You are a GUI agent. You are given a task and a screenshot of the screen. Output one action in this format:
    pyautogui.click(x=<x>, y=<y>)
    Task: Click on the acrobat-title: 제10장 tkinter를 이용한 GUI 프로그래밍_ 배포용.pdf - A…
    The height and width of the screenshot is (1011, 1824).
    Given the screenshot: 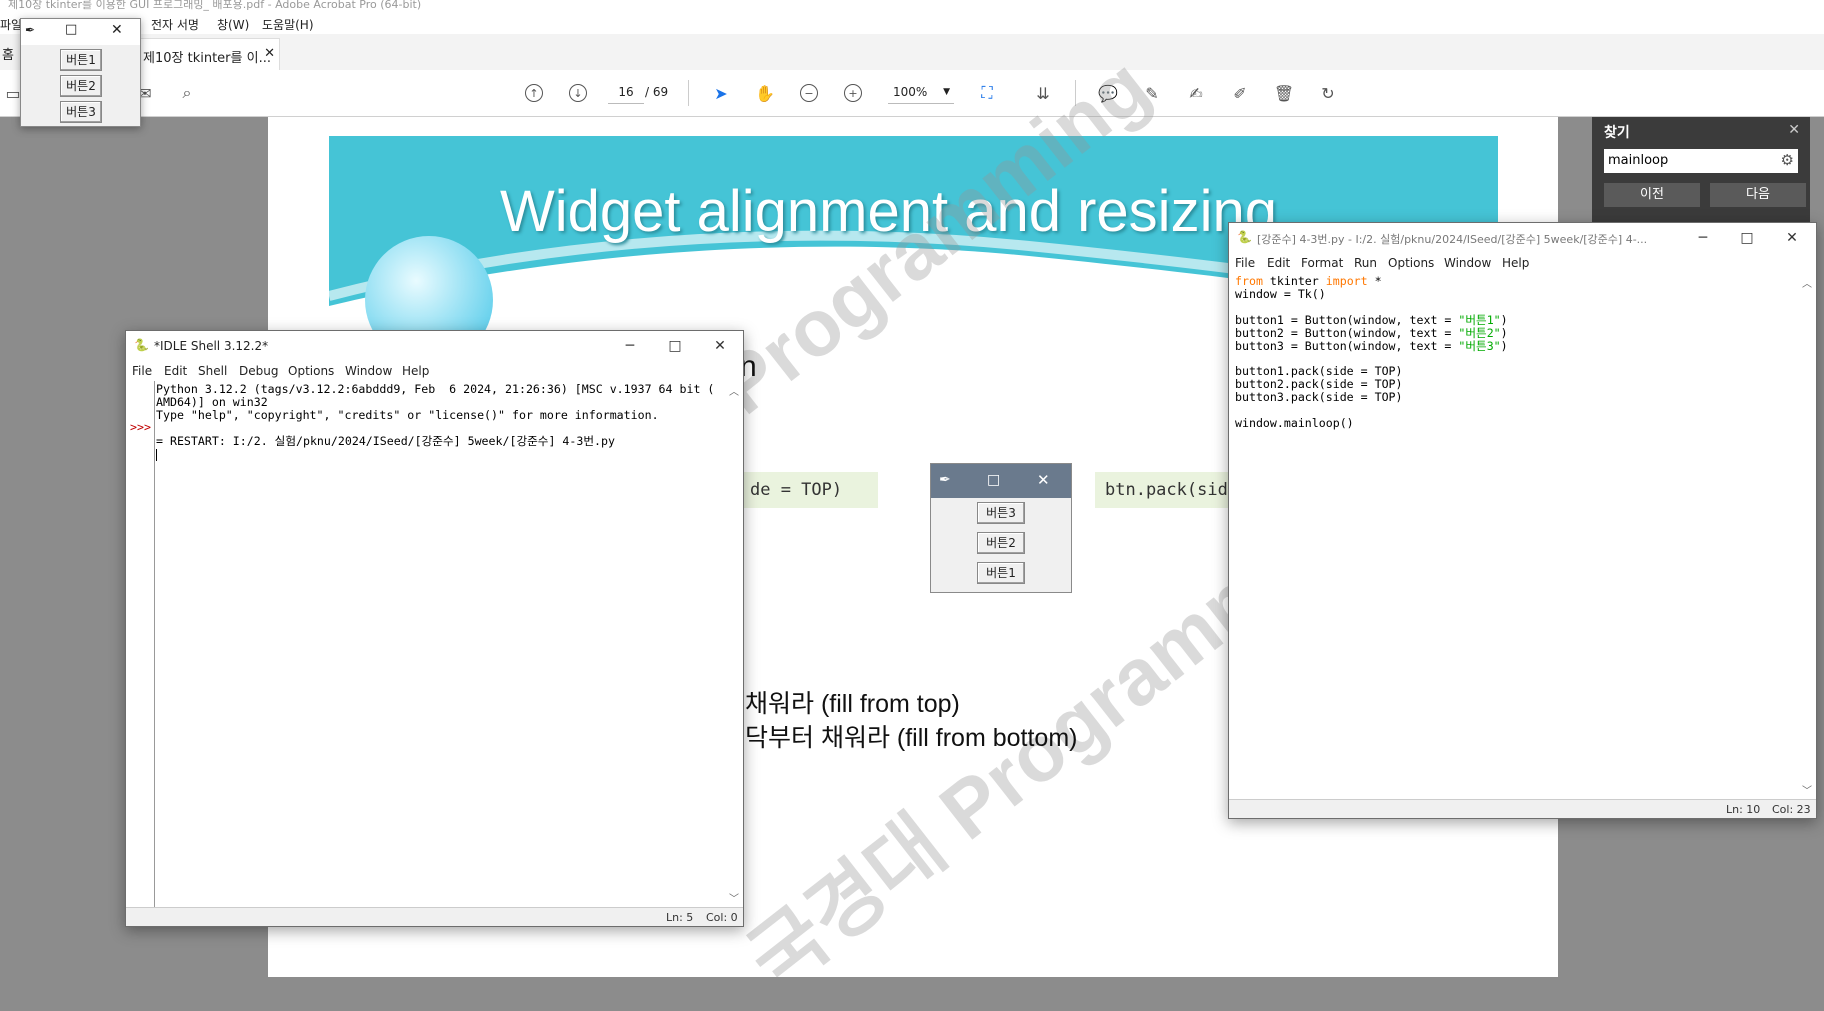 What is the action you would take?
    pyautogui.click(x=215, y=5)
    